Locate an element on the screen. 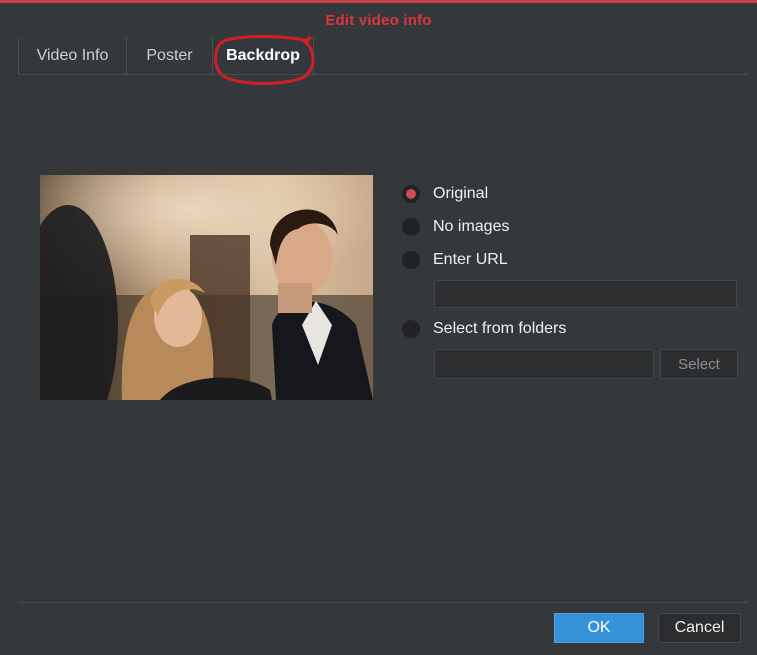  radio-select-folders is located at coordinates (411, 329).